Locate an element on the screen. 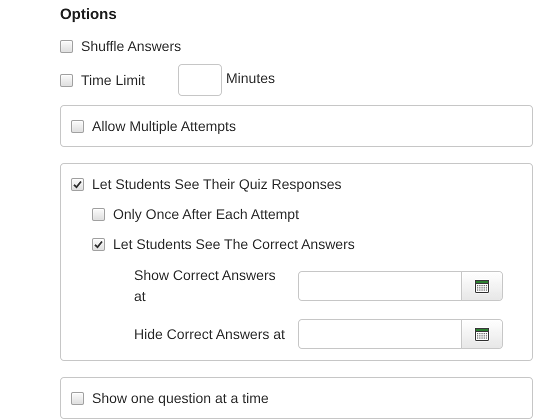 This screenshot has height=420, width=548. section-title: Options is located at coordinates (89, 15).